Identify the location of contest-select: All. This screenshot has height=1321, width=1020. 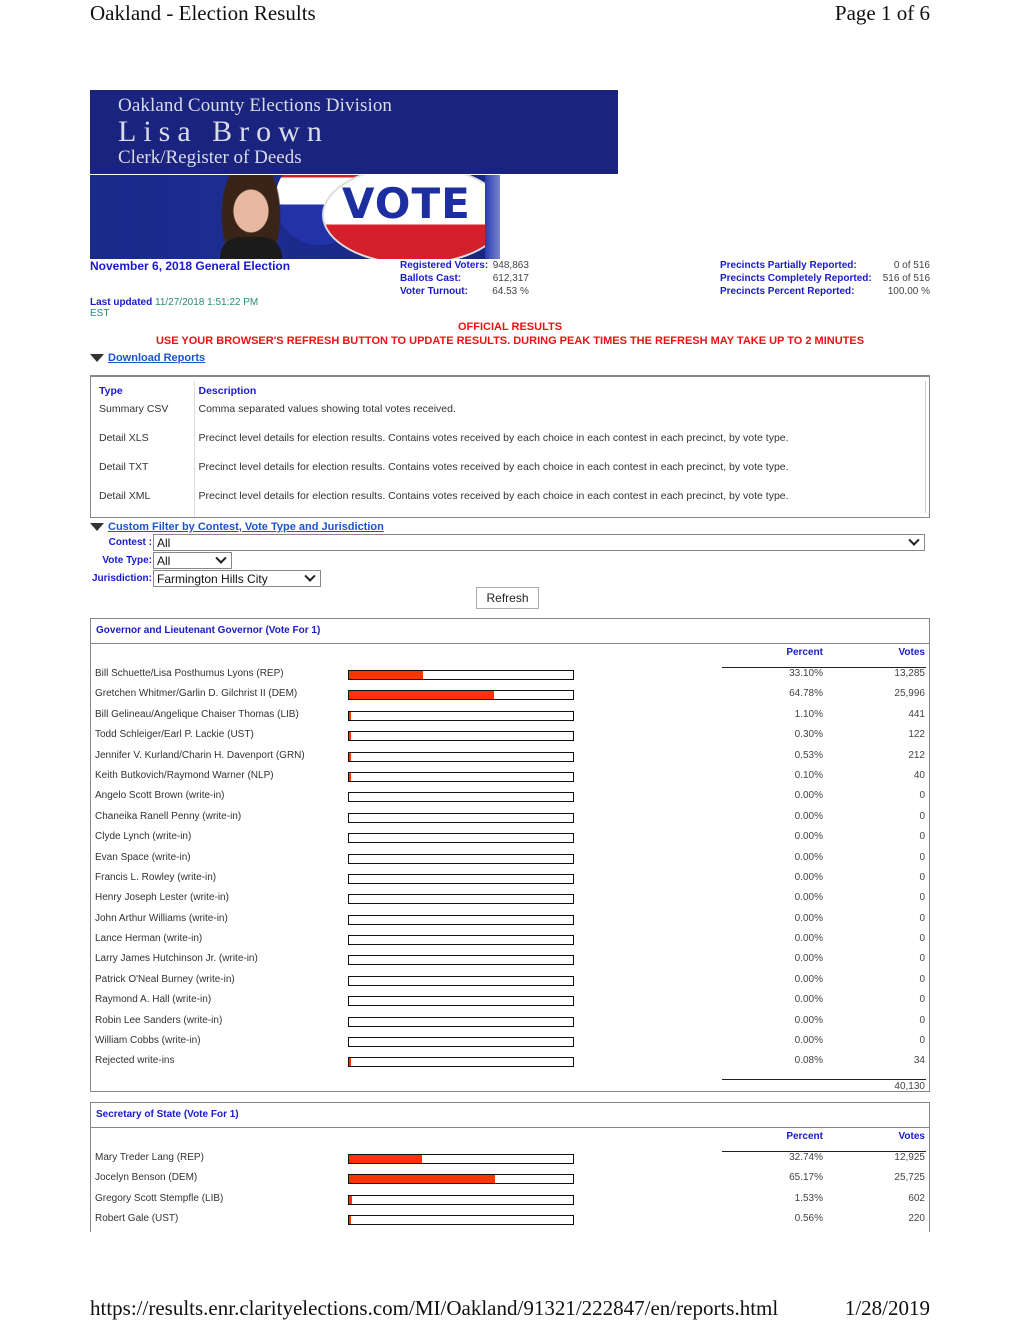
(539, 542).